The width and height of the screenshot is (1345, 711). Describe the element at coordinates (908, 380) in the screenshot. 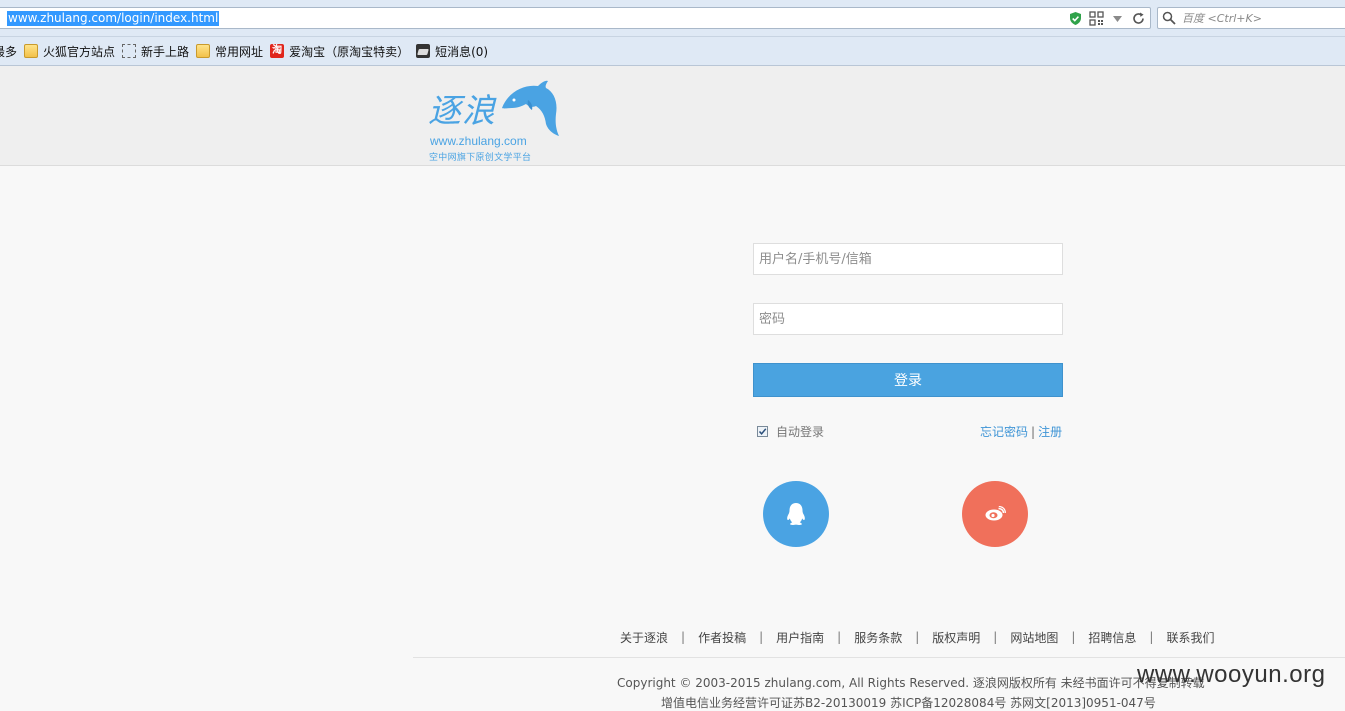

I see `login-button: 登录` at that location.